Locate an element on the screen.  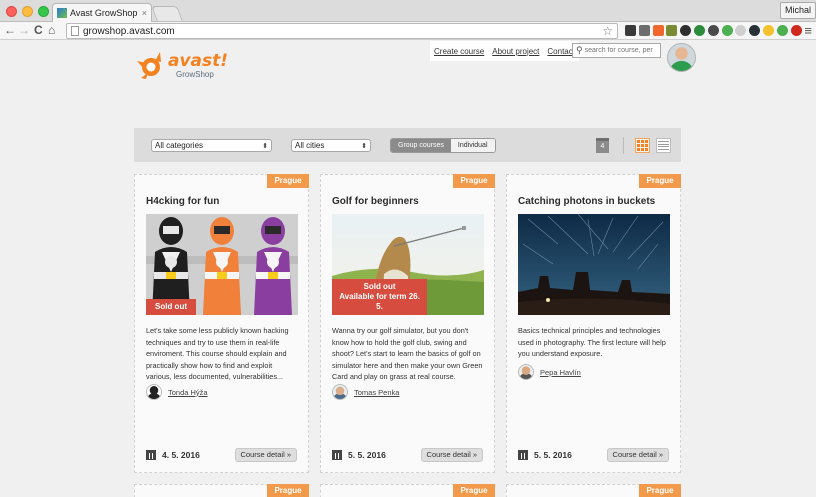
top-navigation: Create course About project Contact is located at coordinates (504, 51).